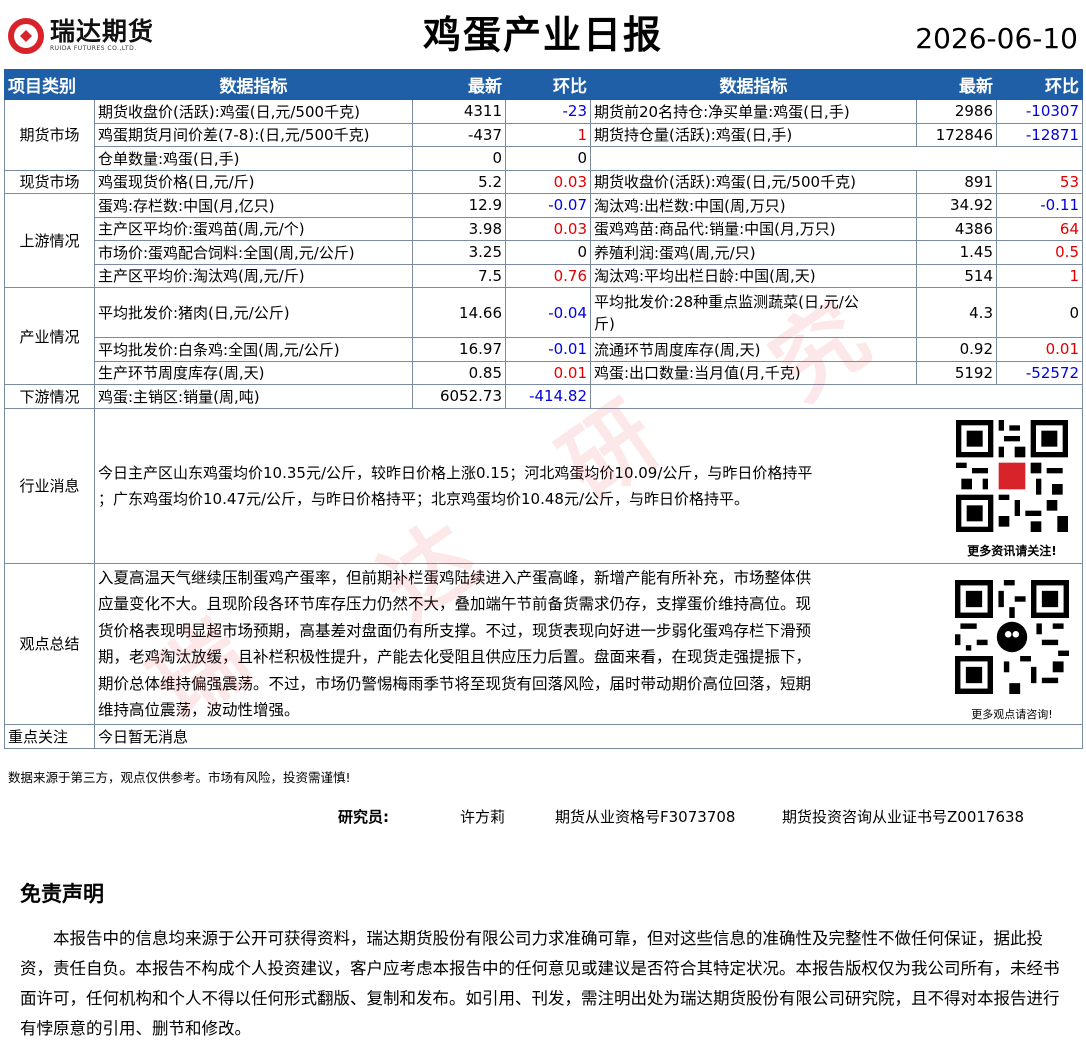  What do you see at coordinates (49, 135) in the screenshot?
I see `category-futures: 期货市场` at bounding box center [49, 135].